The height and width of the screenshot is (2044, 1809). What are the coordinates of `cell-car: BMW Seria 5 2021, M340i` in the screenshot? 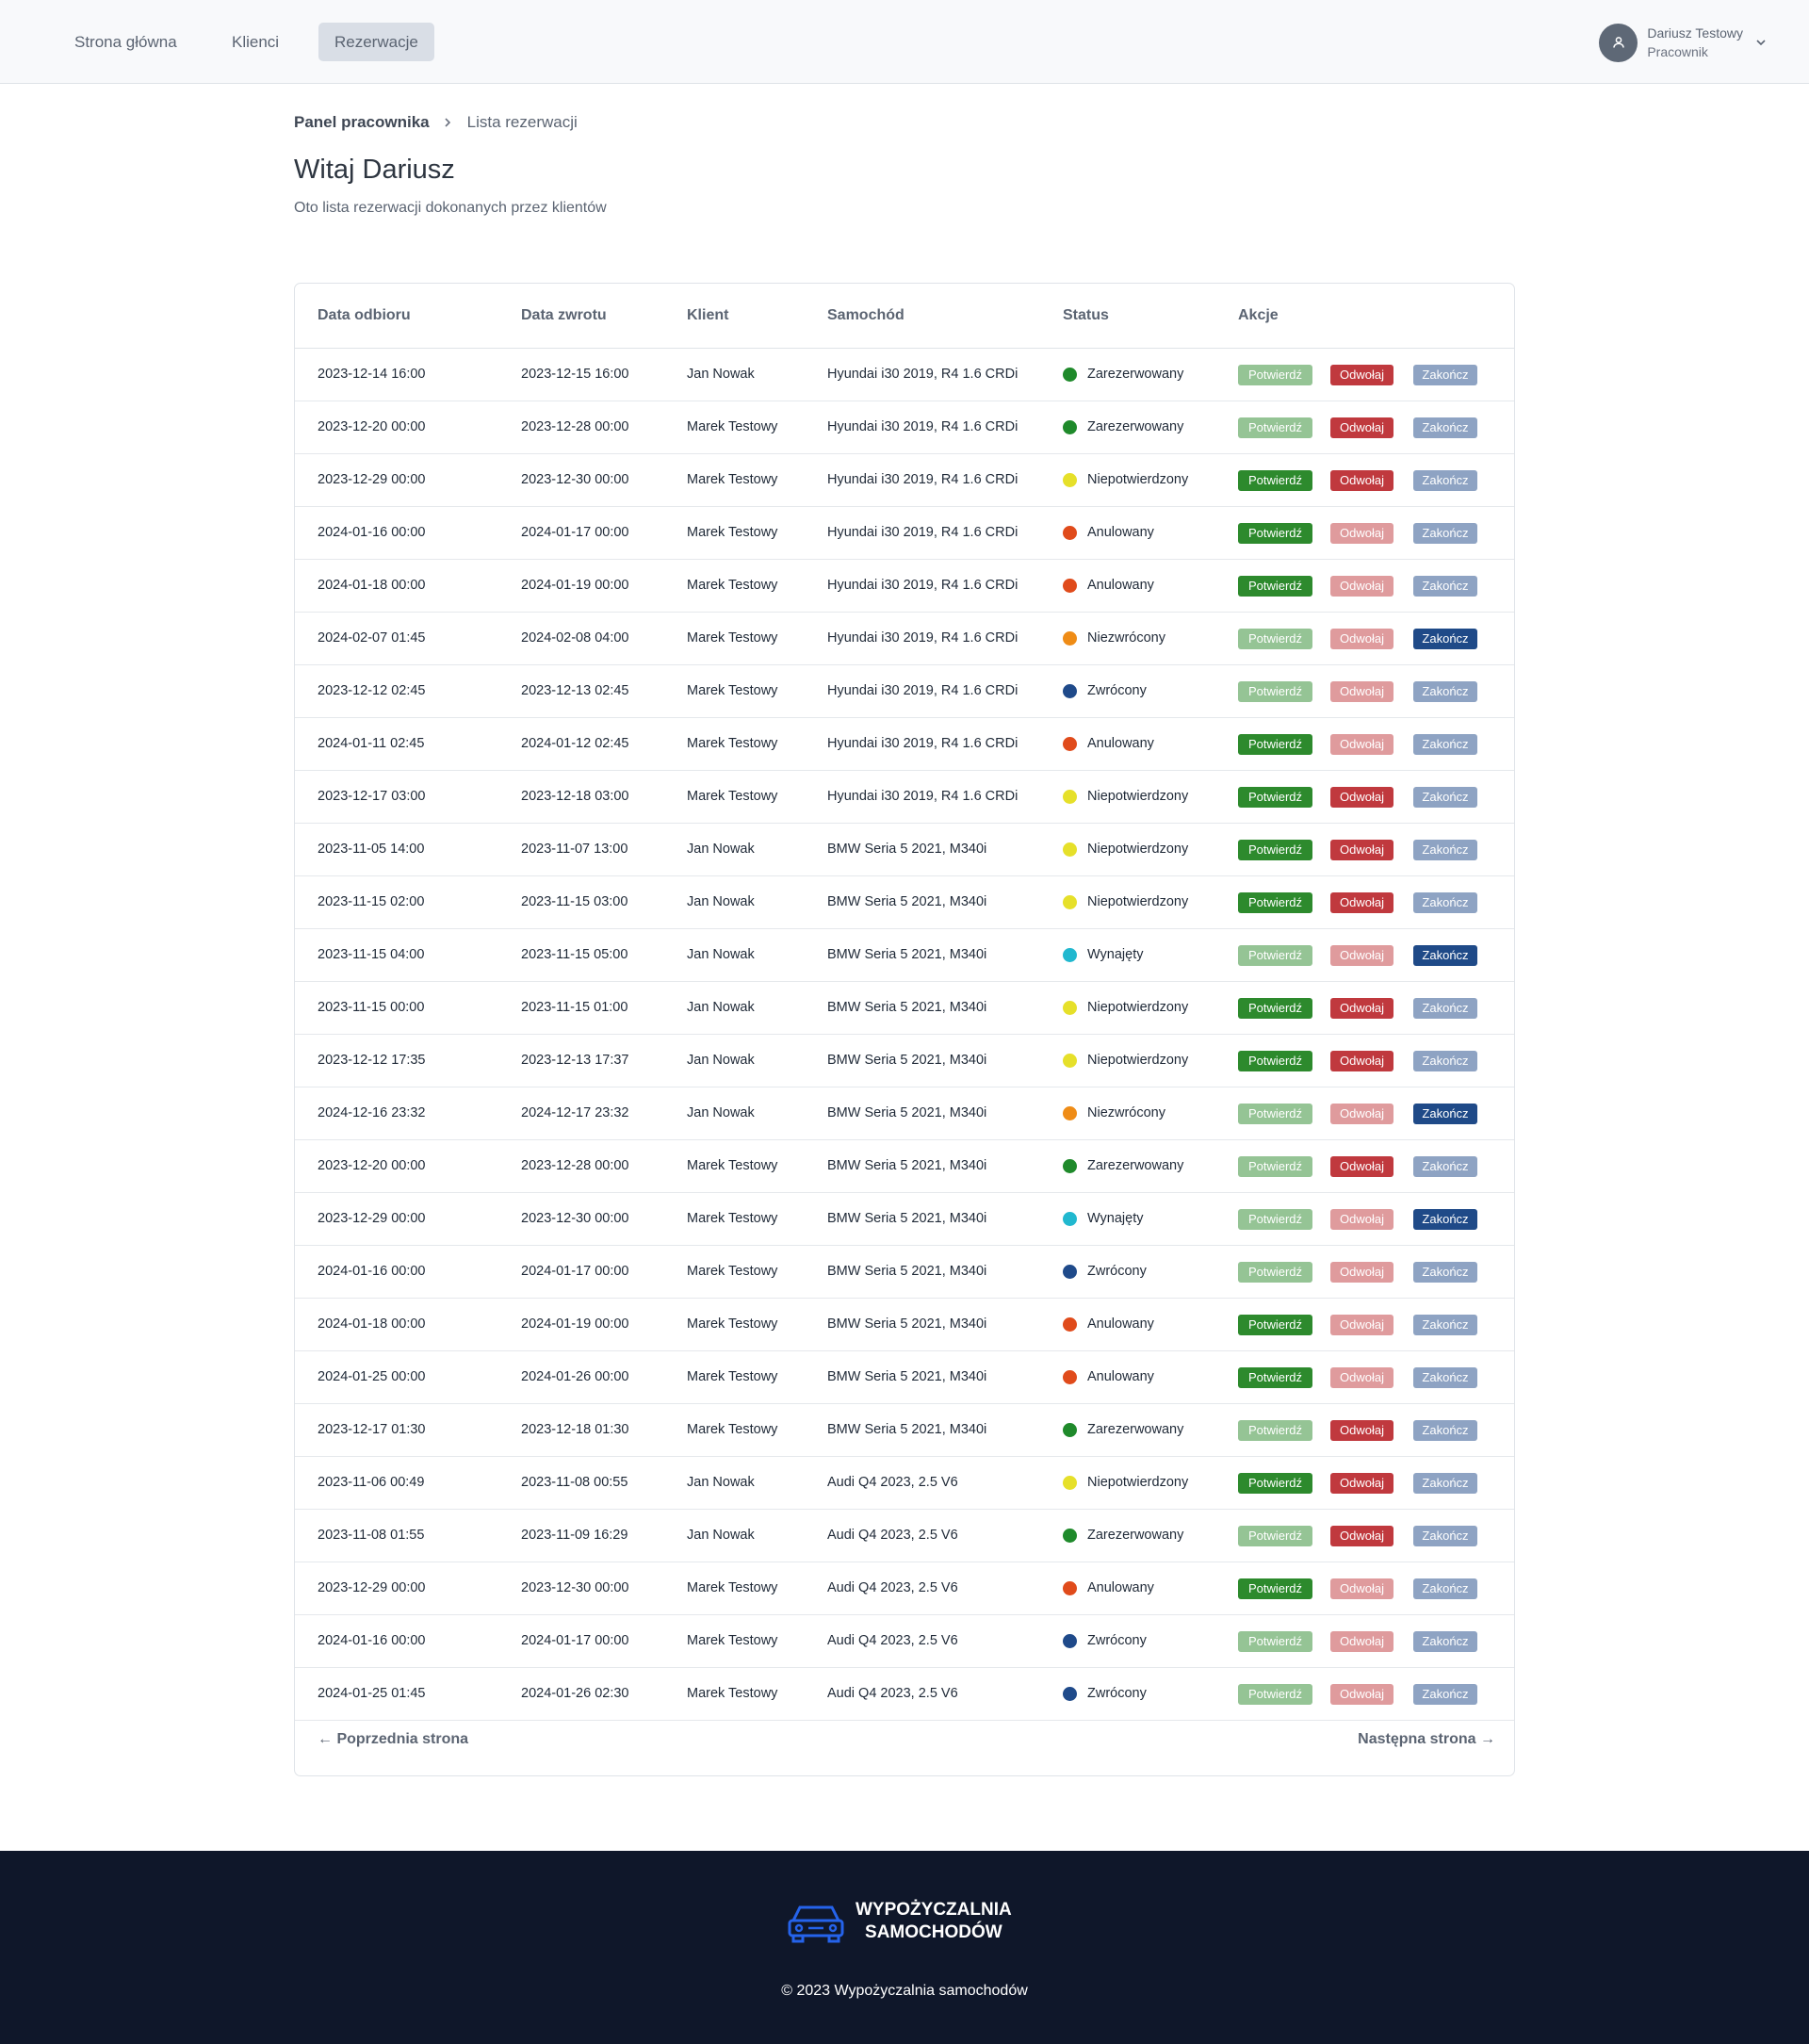 It's located at (907, 1324).